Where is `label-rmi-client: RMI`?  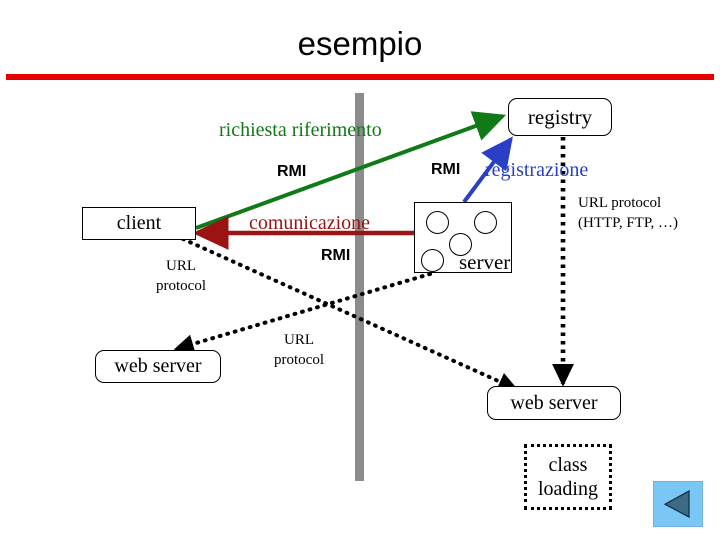
label-rmi-client: RMI is located at coordinates (292, 171).